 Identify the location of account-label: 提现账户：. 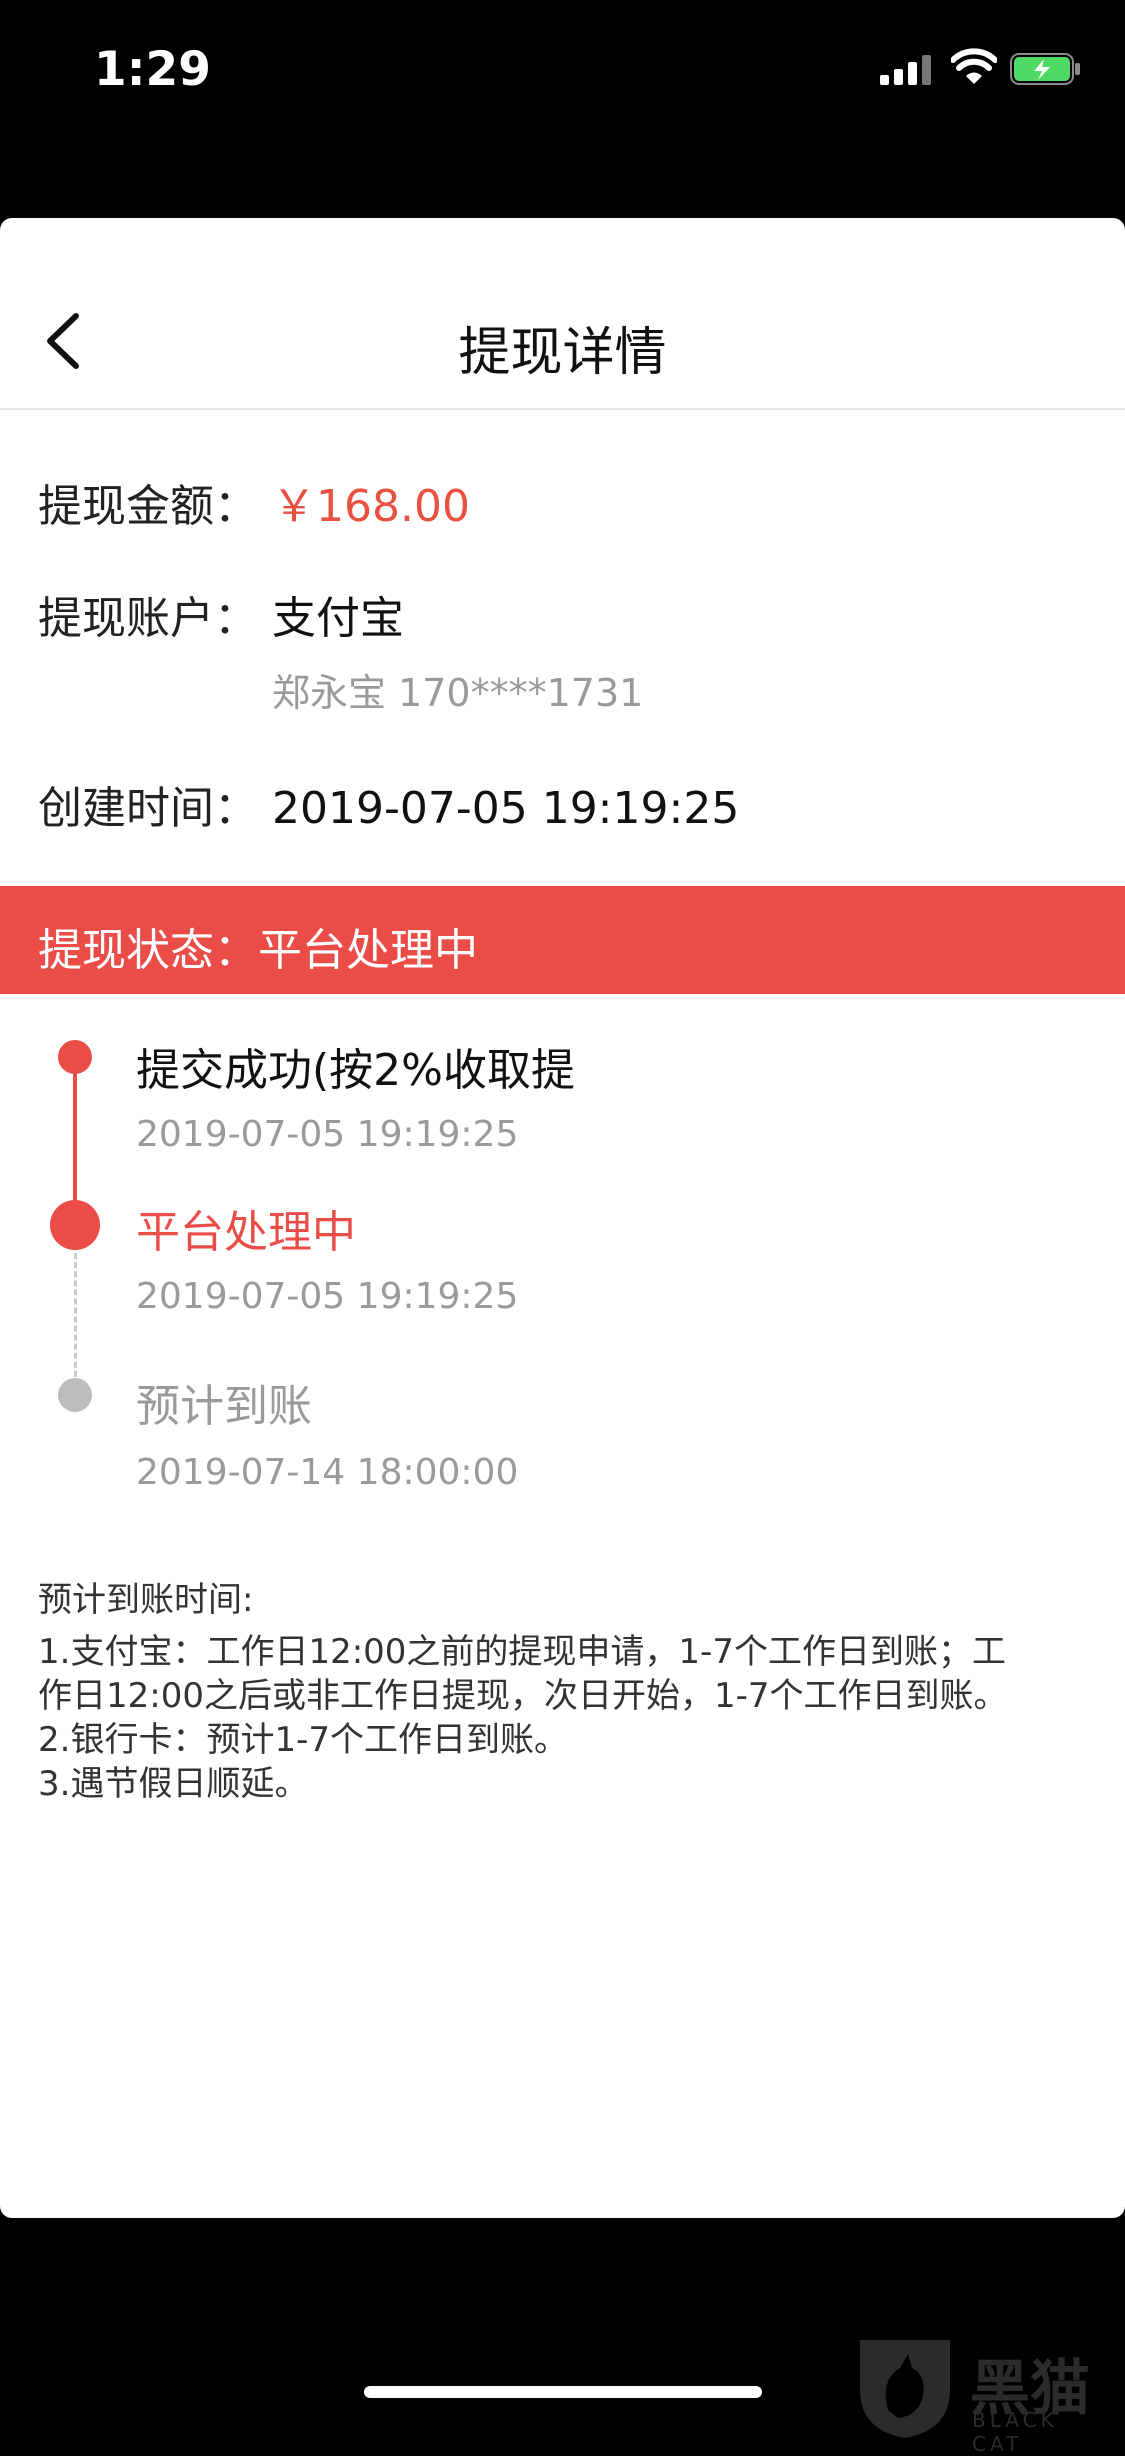
(148, 618).